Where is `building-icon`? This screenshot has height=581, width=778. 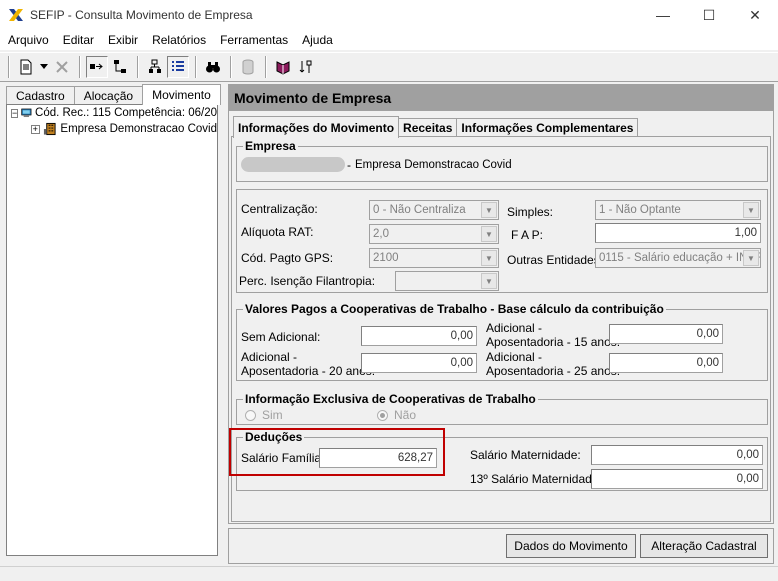 building-icon is located at coordinates (49, 129).